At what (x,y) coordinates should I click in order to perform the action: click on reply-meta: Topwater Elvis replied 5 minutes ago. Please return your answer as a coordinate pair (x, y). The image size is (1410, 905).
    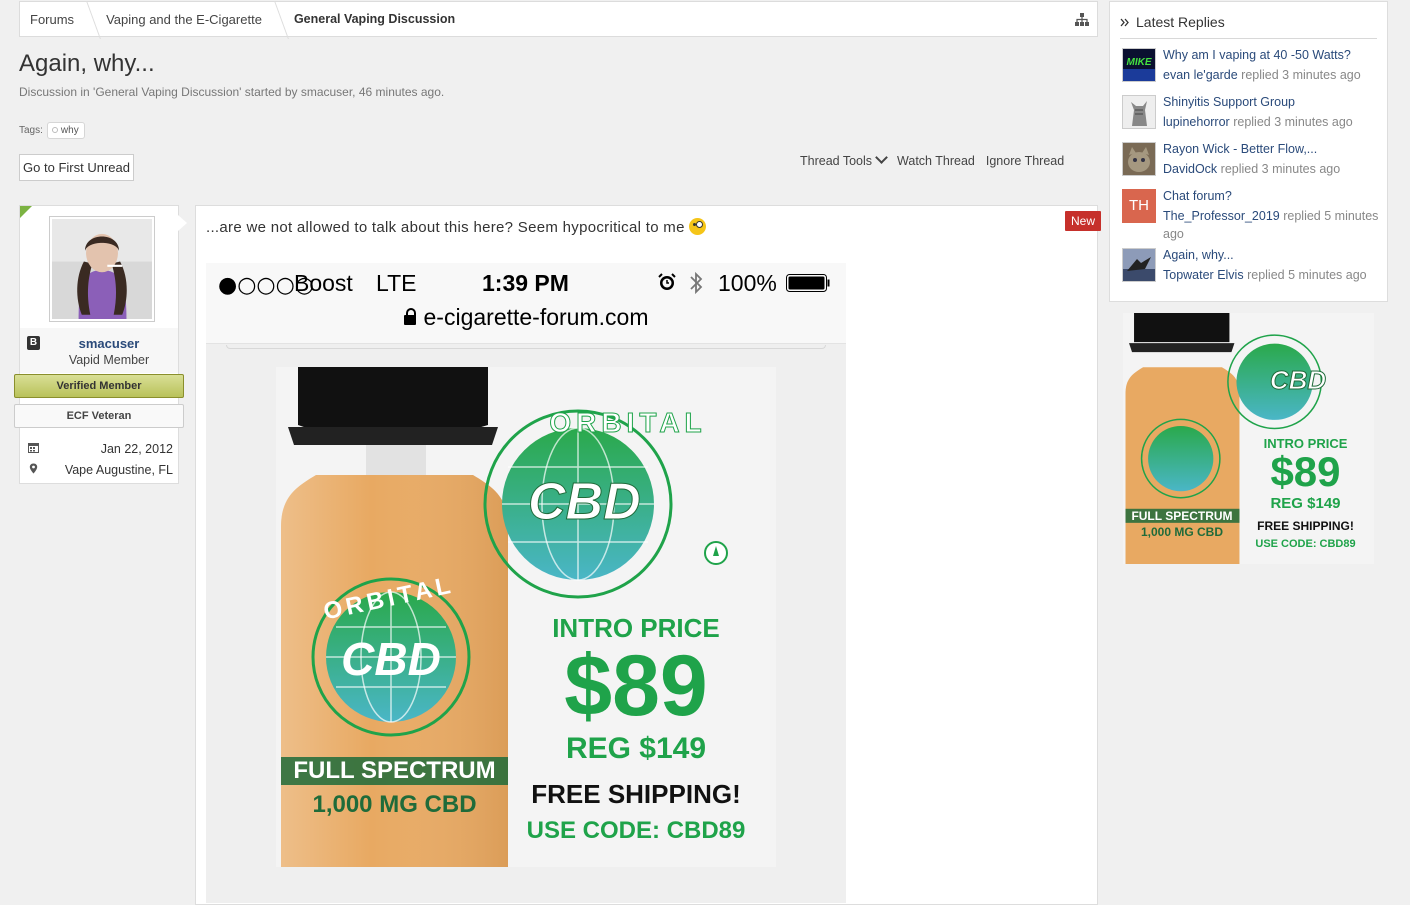
    Looking at the image, I should click on (1273, 275).